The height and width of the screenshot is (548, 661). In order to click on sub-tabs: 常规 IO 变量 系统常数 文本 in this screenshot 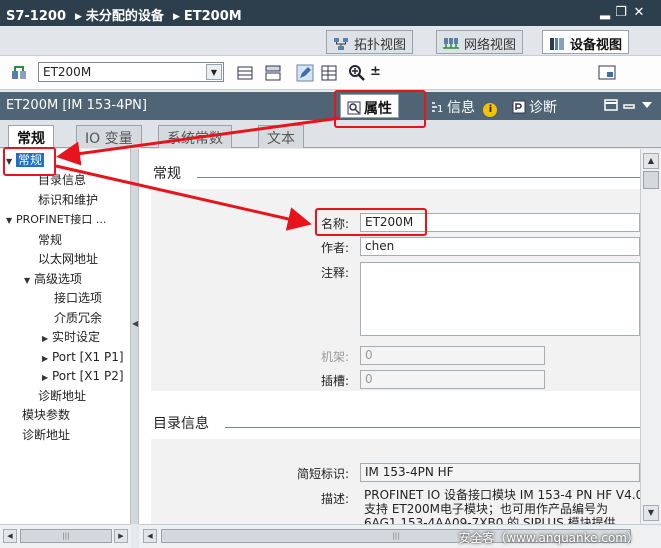, I will do `click(330, 134)`.